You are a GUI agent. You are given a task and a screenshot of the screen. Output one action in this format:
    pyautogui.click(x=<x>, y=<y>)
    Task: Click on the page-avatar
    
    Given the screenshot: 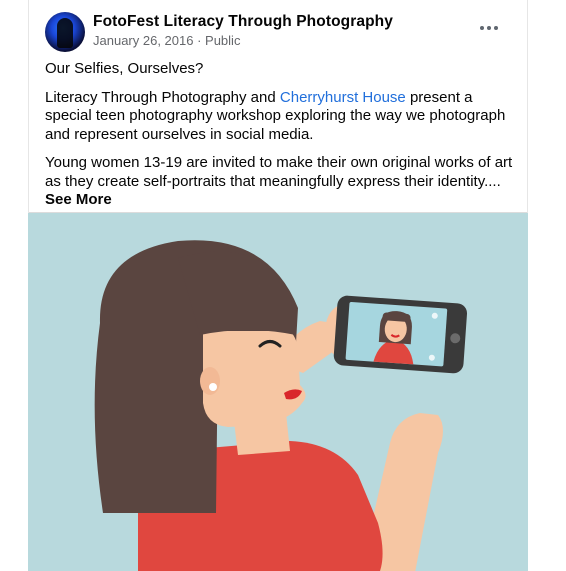 What is the action you would take?
    pyautogui.click(x=65, y=32)
    